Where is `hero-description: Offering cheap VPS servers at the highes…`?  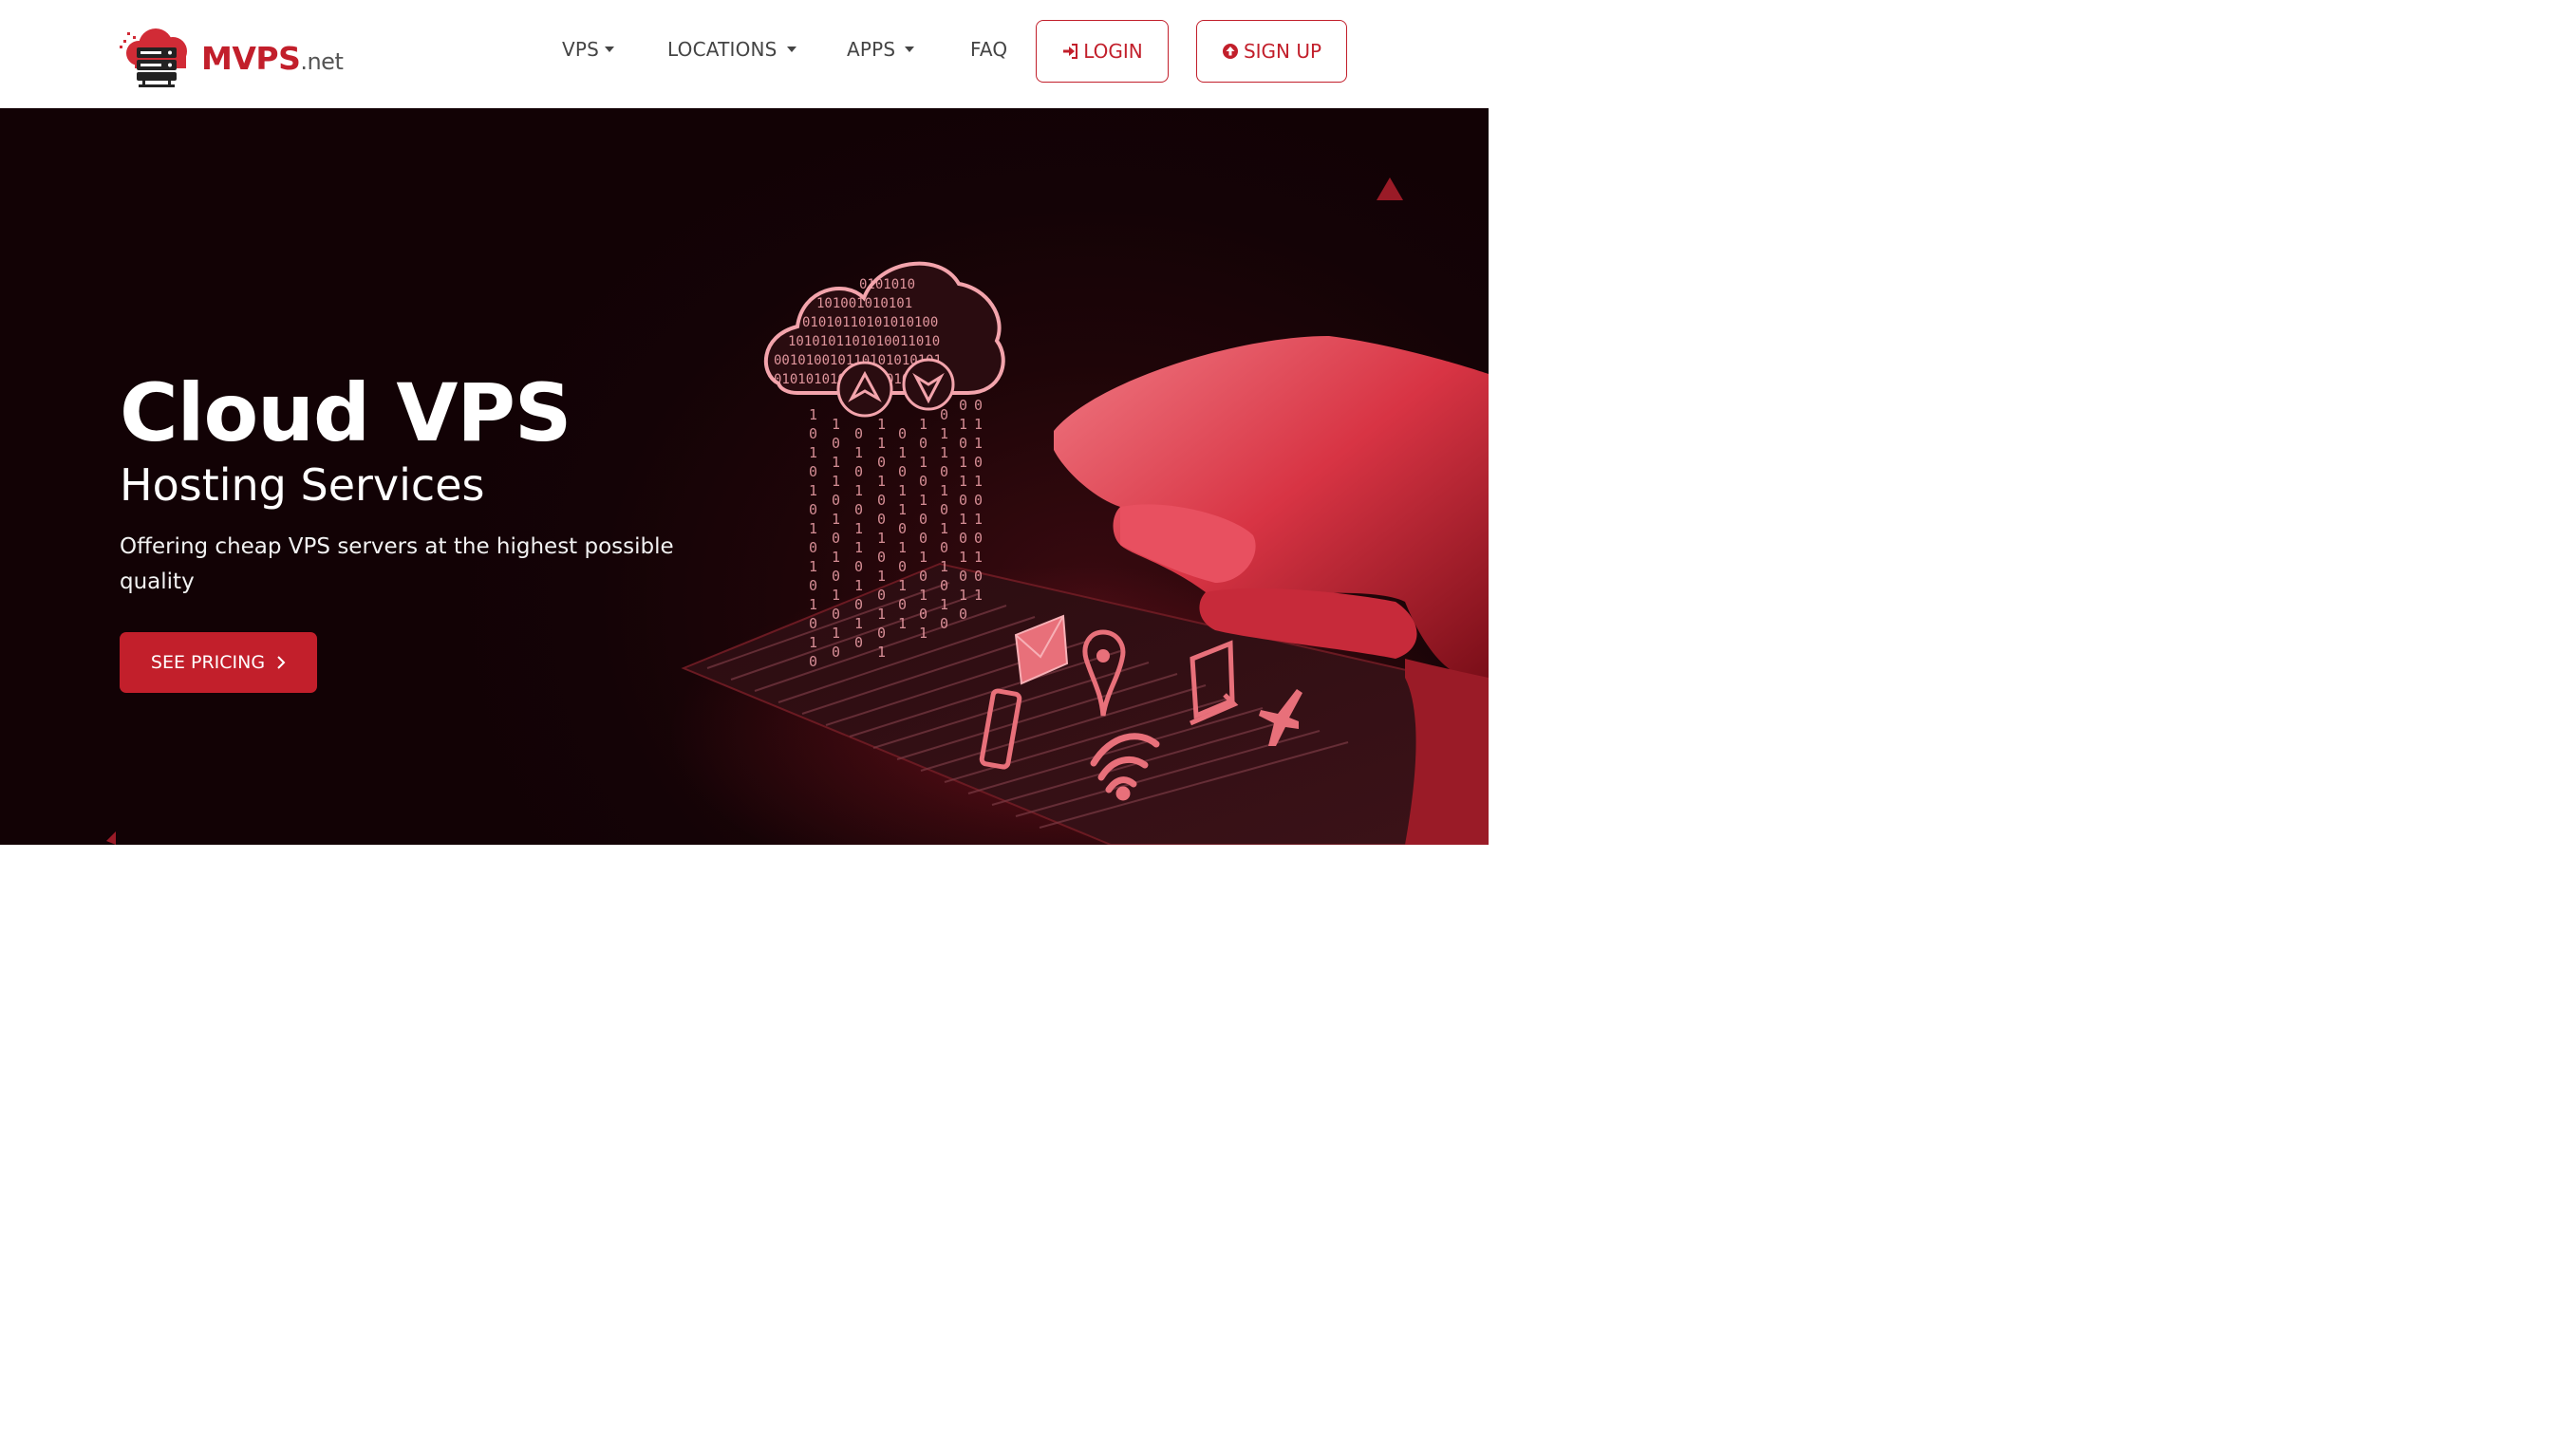
hero-description: Offering cheap VPS servers at the highes… is located at coordinates (397, 564).